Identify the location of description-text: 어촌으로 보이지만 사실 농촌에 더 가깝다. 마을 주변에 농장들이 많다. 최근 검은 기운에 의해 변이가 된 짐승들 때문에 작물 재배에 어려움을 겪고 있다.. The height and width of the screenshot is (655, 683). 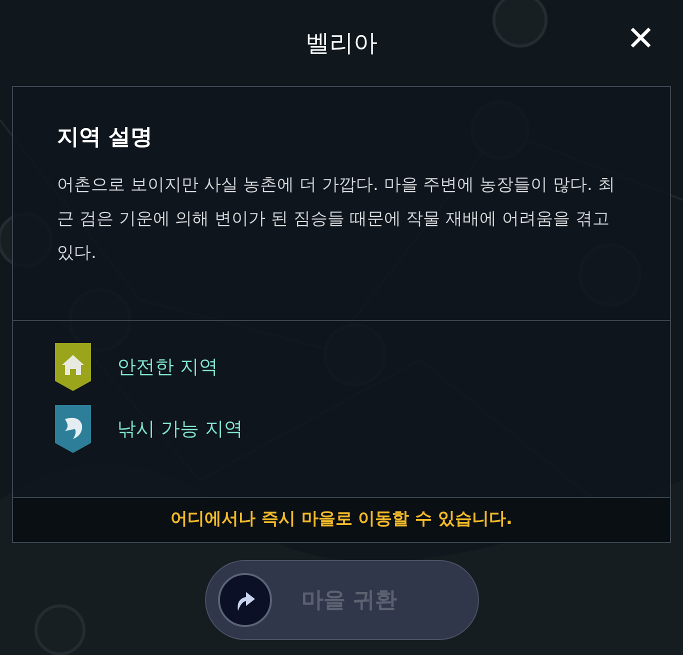
(336, 219).